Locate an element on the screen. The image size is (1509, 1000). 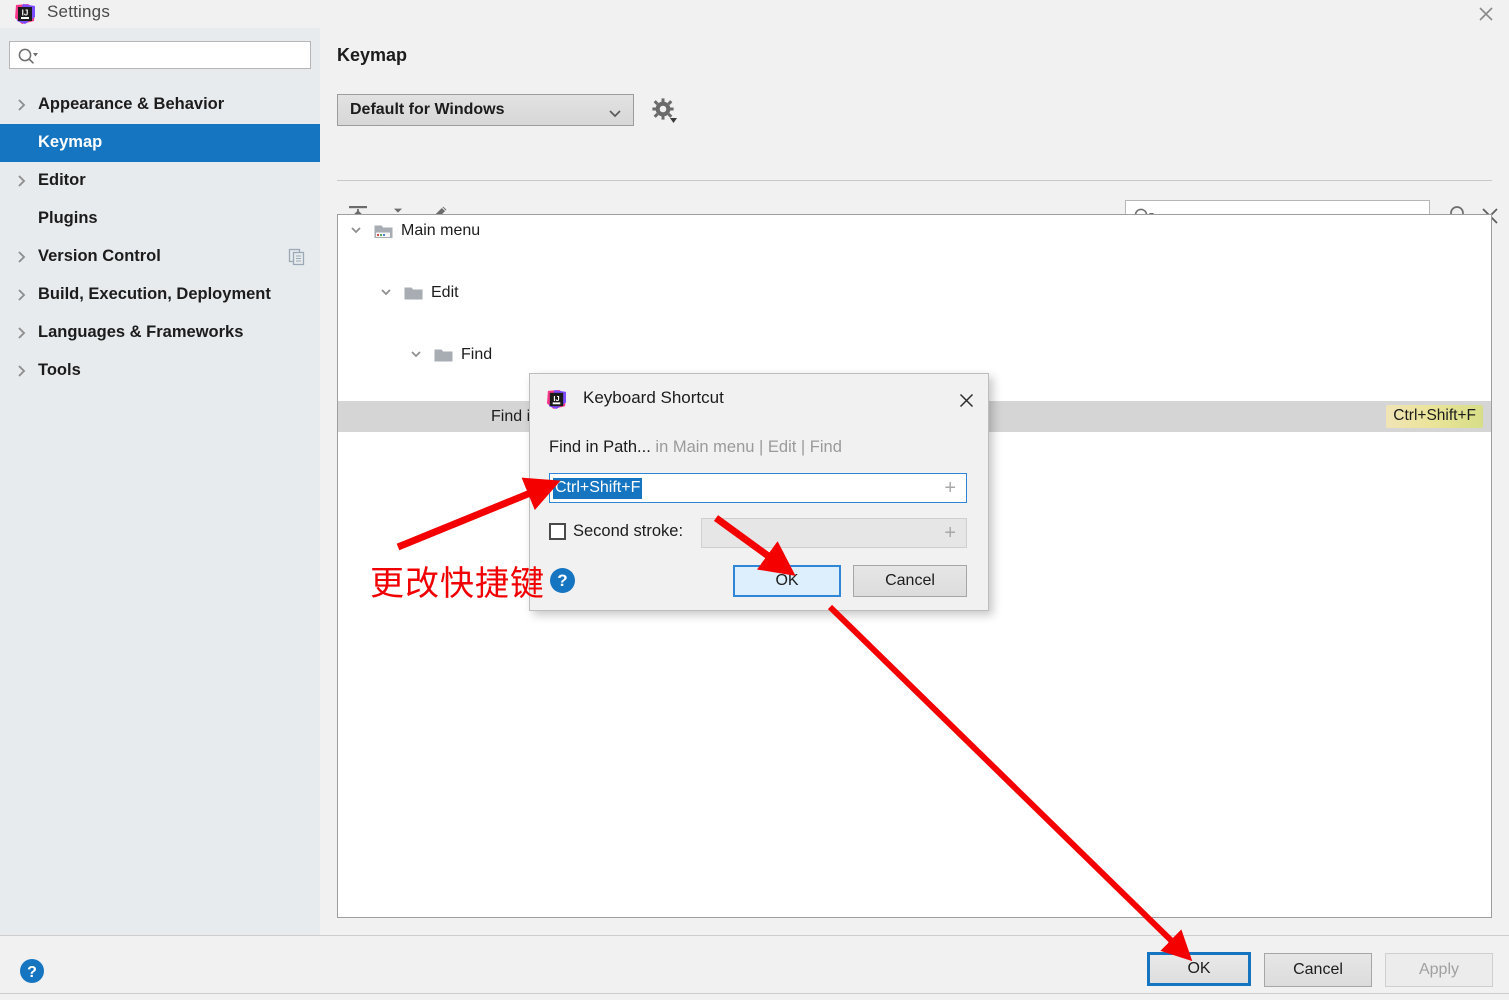
sidebar-item-label: Build, Execution, Deployment is located at coordinates (154, 294).